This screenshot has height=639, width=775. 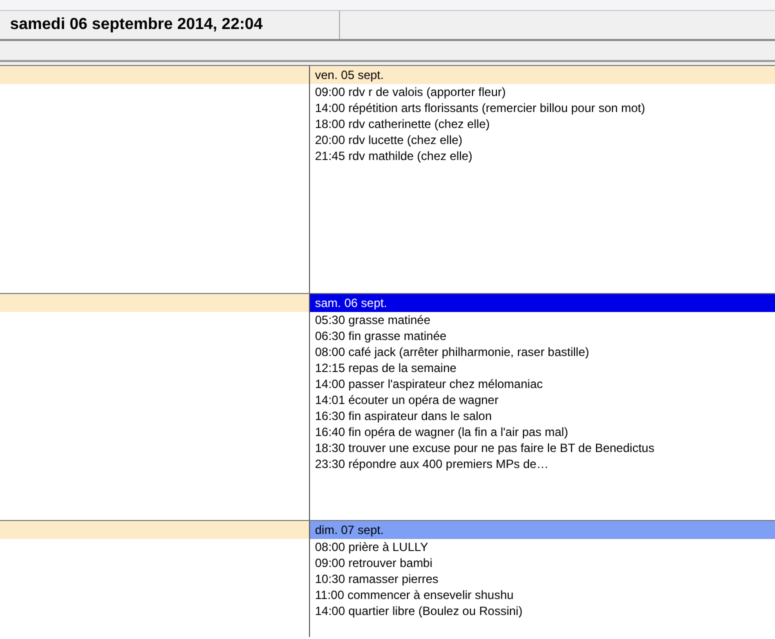 I want to click on event-entry: 18:00 rdv catherinette (chez elle), so click(x=400, y=124).